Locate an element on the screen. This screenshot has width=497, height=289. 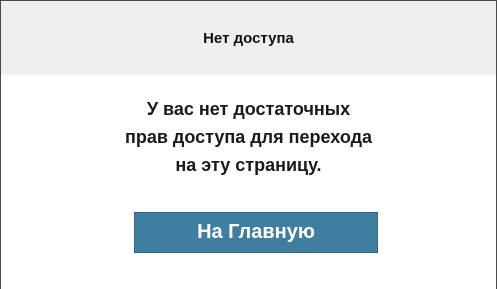
dialog-title: Нет доступа is located at coordinates (248, 38).